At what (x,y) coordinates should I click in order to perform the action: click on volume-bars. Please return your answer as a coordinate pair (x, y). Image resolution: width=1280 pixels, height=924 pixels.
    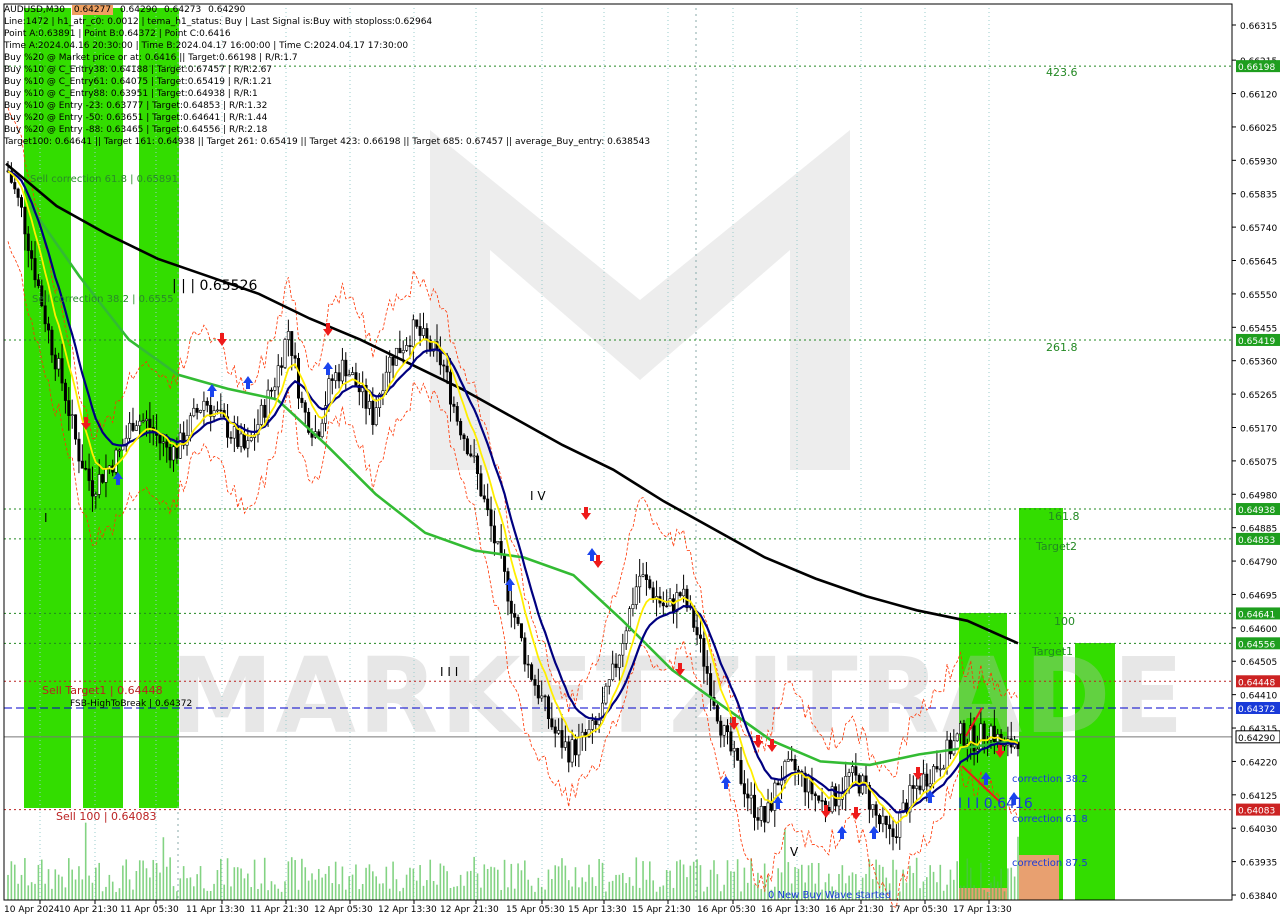
    Looking at the image, I should click on (513, 861).